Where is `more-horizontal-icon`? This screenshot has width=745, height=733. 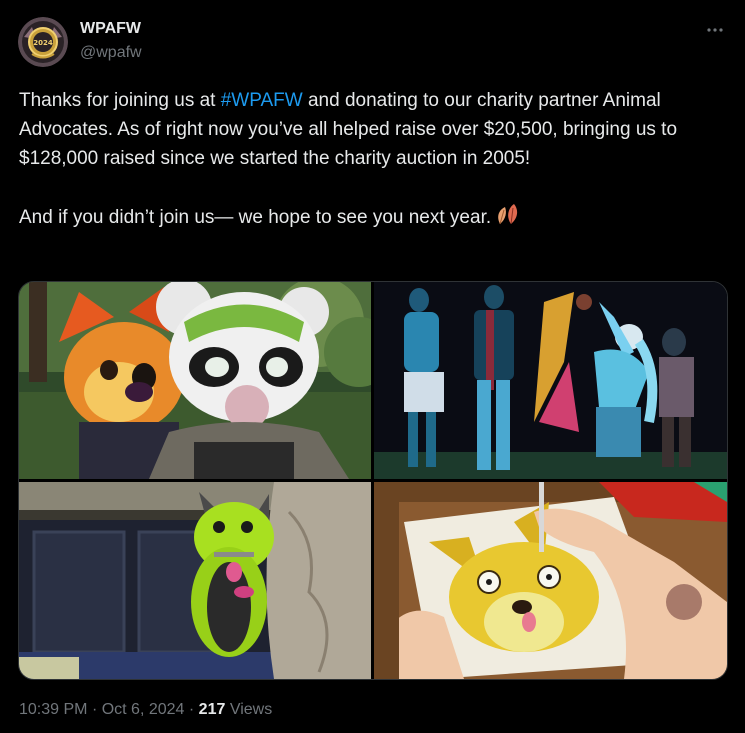
more-horizontal-icon is located at coordinates (715, 30).